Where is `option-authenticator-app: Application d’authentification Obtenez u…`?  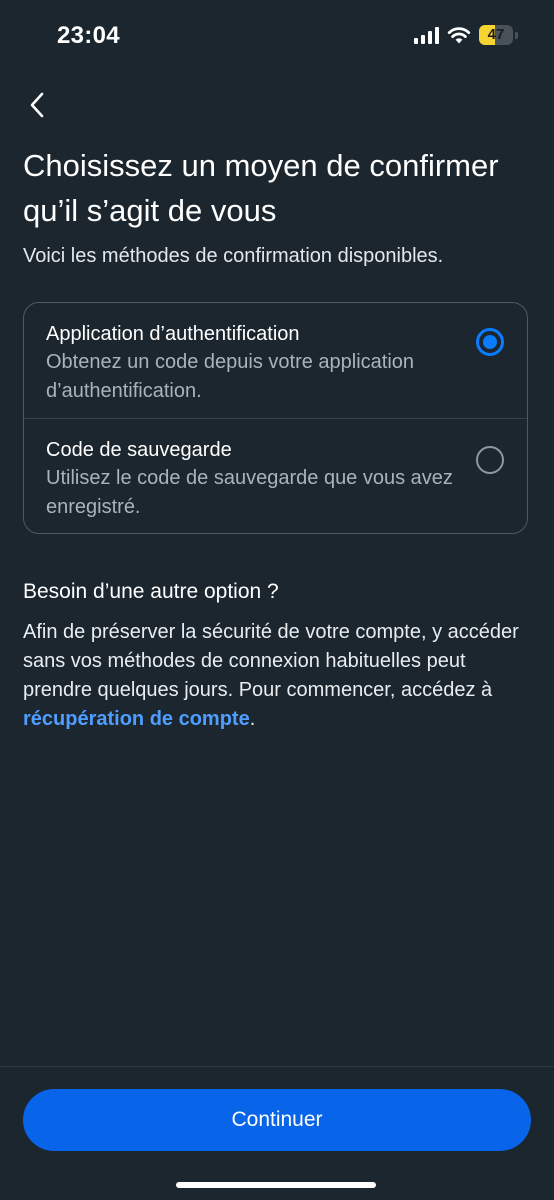 option-authenticator-app: Application d’authentification Obtenez u… is located at coordinates (275, 361).